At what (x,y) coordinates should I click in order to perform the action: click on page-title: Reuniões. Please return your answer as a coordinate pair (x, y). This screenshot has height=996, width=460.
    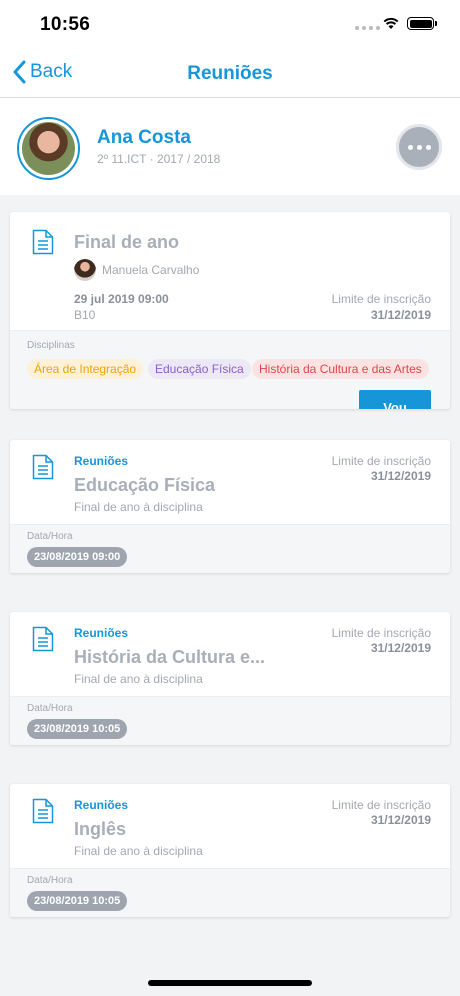
    Looking at the image, I should click on (230, 73).